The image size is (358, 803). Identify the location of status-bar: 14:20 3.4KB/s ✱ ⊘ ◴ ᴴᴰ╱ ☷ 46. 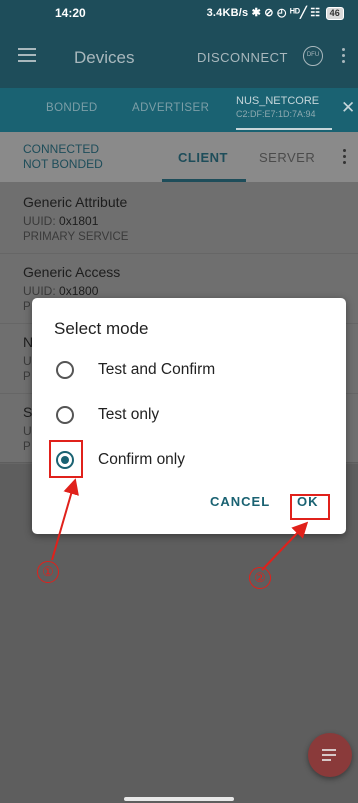
(179, 14).